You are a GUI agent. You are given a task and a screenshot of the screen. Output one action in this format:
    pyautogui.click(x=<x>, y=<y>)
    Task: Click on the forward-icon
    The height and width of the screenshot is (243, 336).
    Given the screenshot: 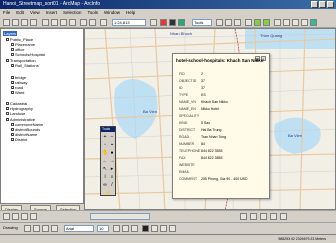 What is the action you would take?
    pyautogui.click(x=266, y=22)
    